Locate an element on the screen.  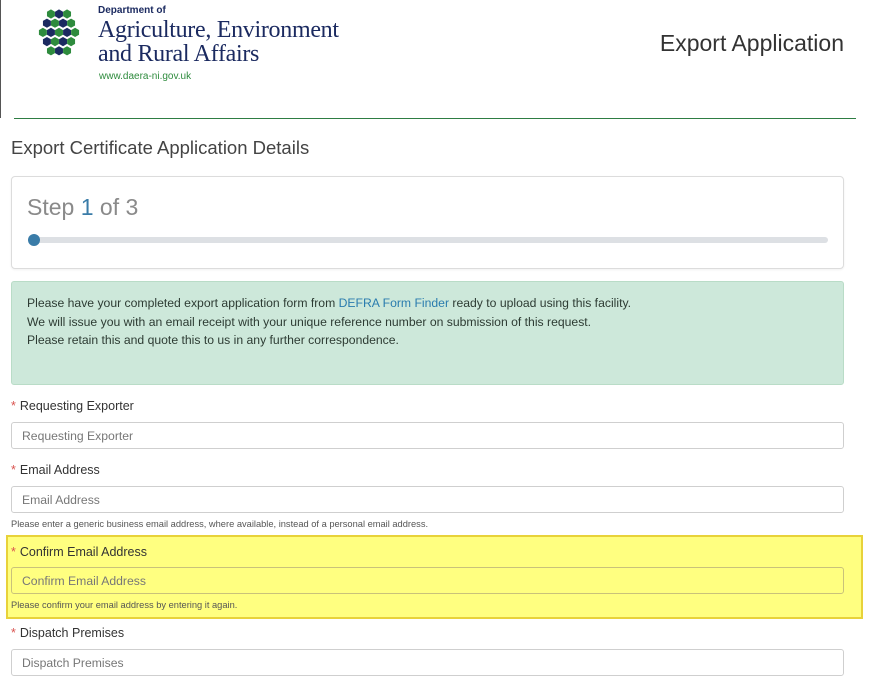
step-current-number: 1 is located at coordinates (87, 207).